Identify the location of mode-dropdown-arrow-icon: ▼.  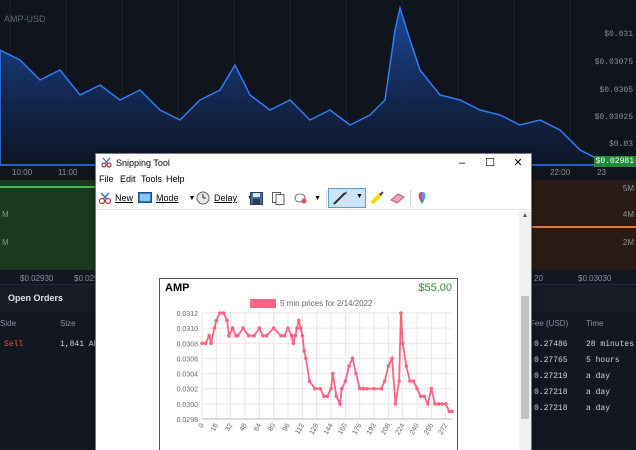
(192, 198).